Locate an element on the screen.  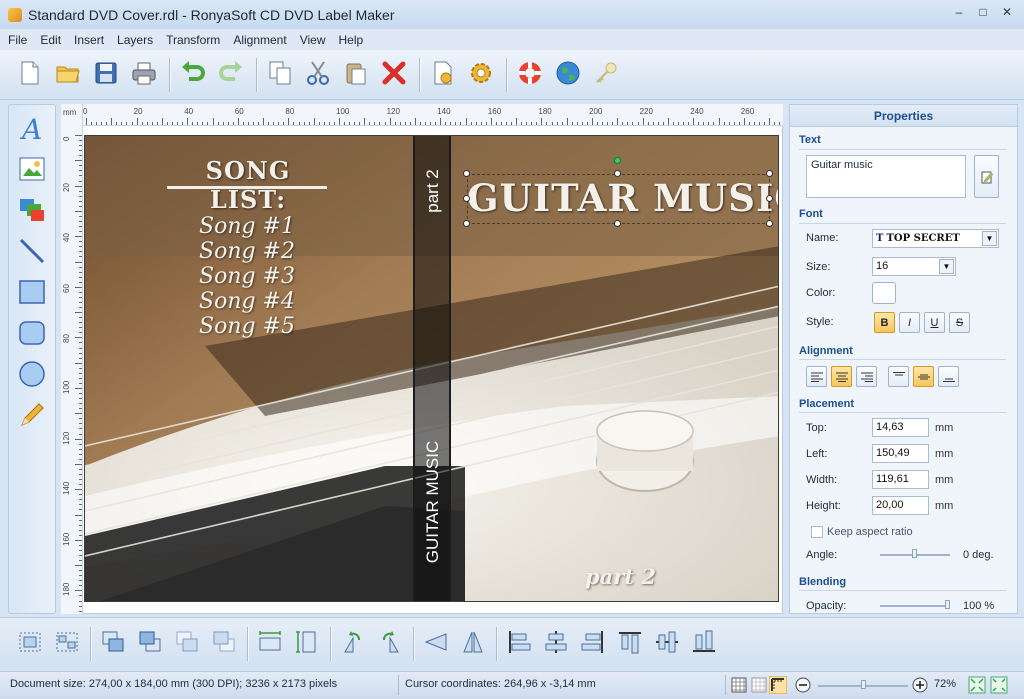
flip-horizontal-button is located at coordinates (436, 644).